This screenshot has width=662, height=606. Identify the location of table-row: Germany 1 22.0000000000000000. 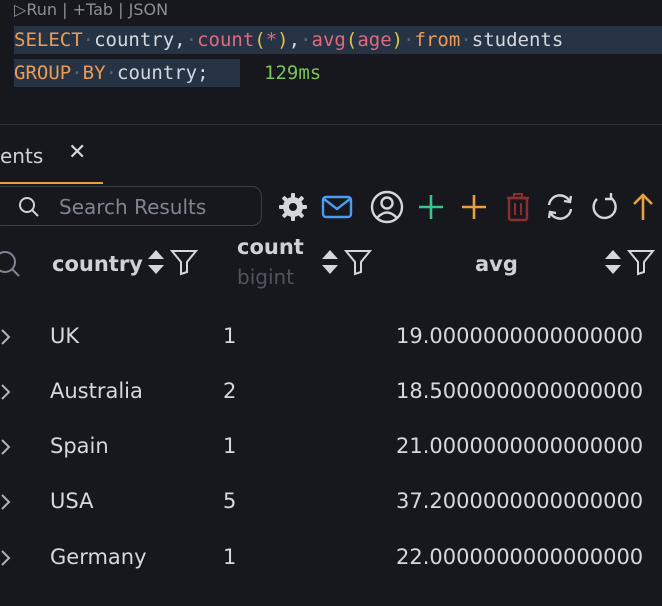
(331, 558).